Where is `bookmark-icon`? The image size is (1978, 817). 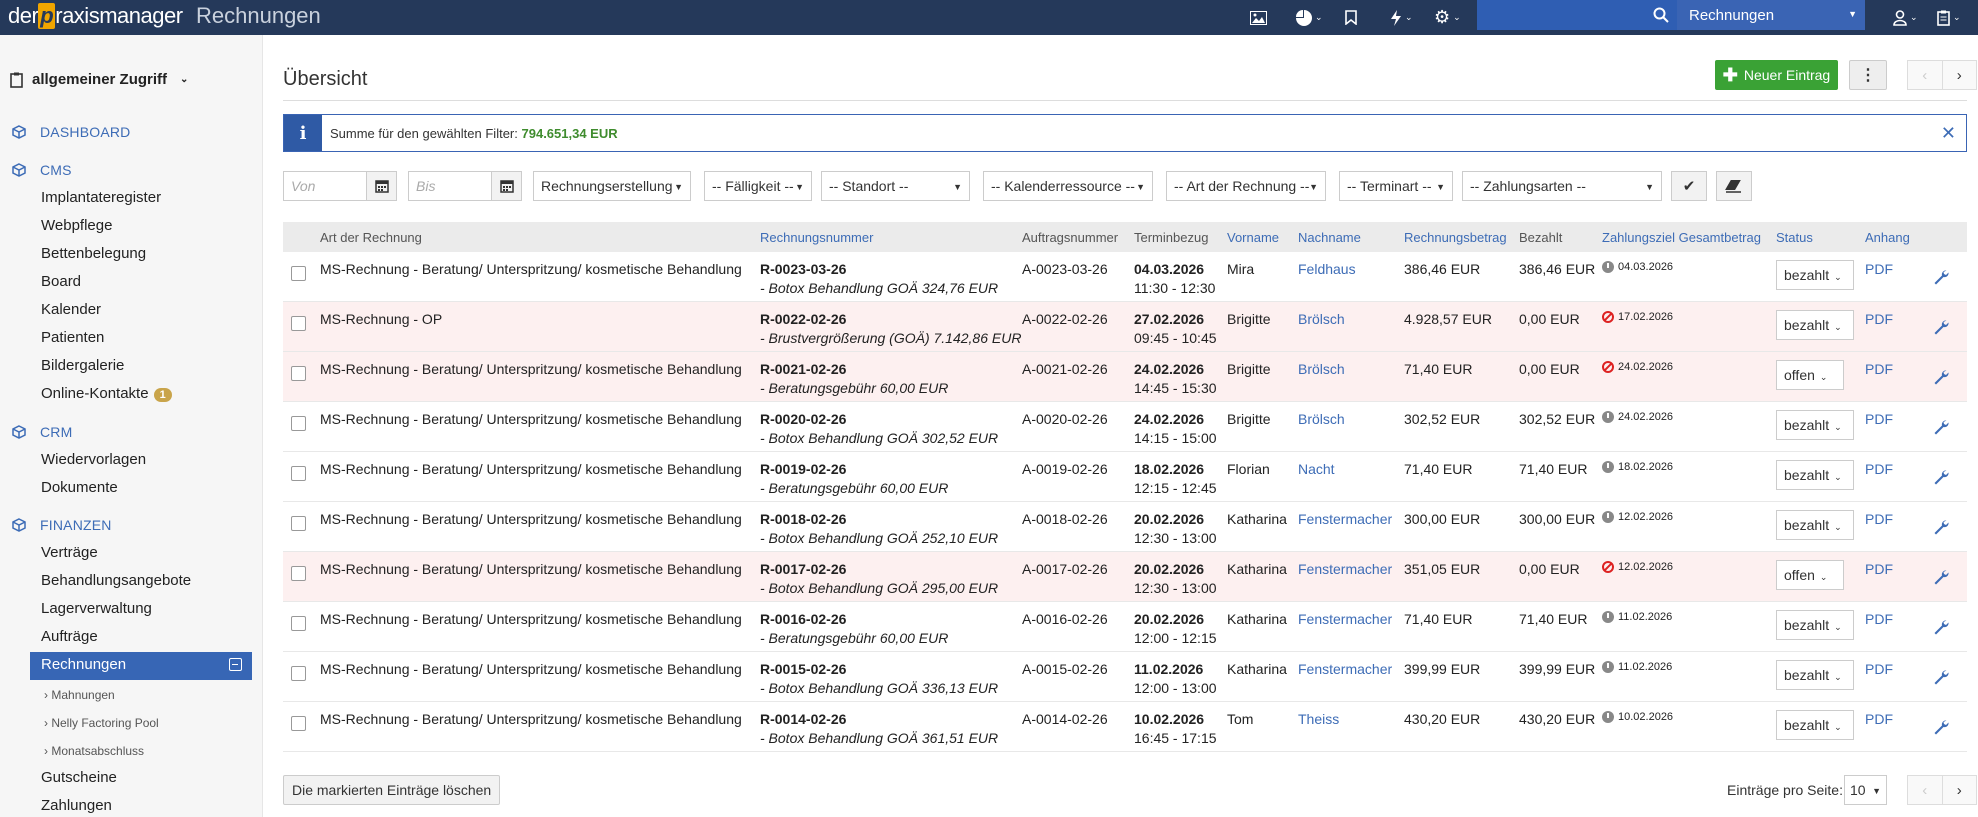 bookmark-icon is located at coordinates (1351, 17).